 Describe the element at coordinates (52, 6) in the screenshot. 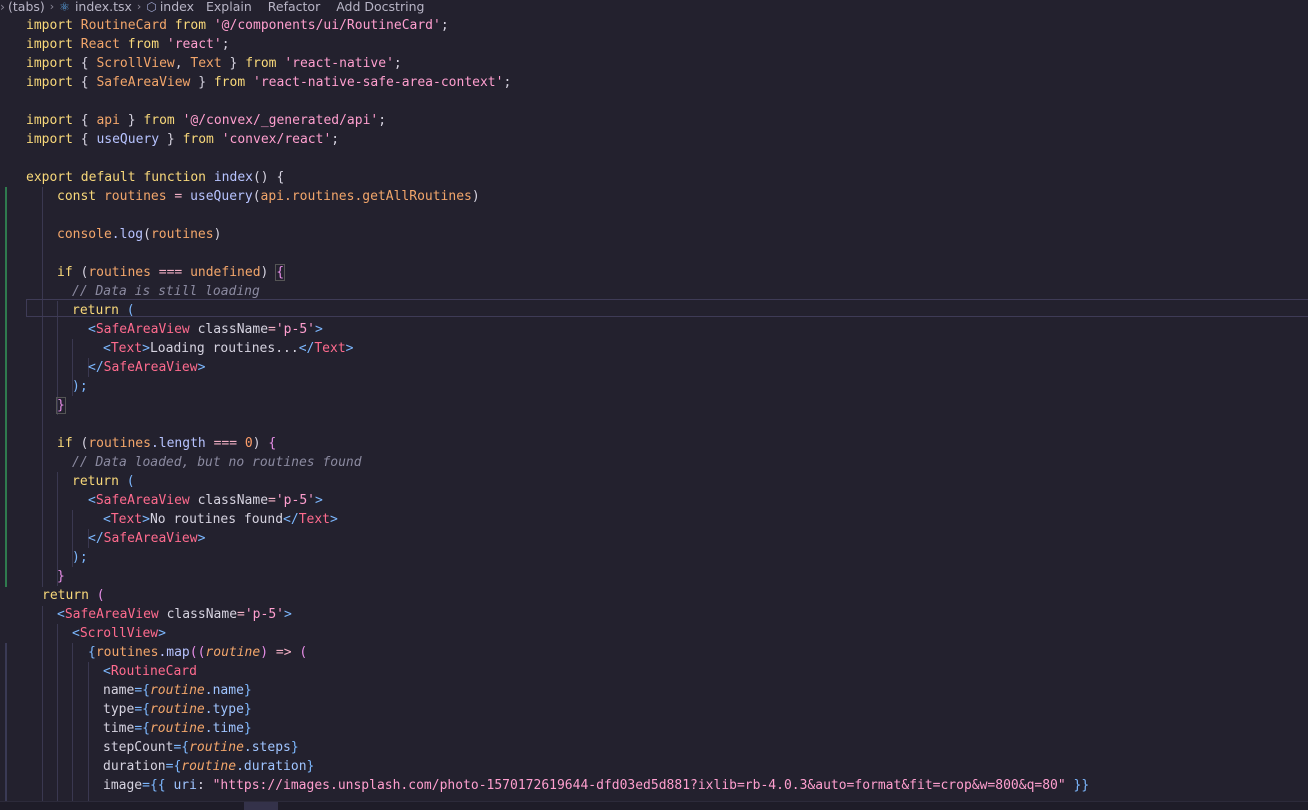

I see `chevron-right-icon: ›` at that location.